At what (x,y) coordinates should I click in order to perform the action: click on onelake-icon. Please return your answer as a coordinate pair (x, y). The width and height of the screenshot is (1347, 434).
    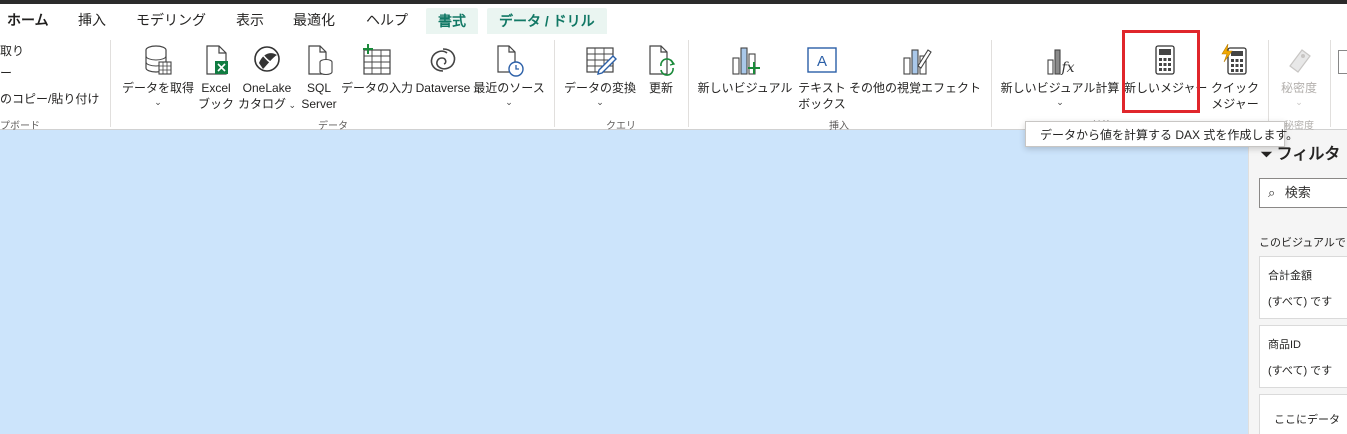
    Looking at the image, I should click on (267, 59).